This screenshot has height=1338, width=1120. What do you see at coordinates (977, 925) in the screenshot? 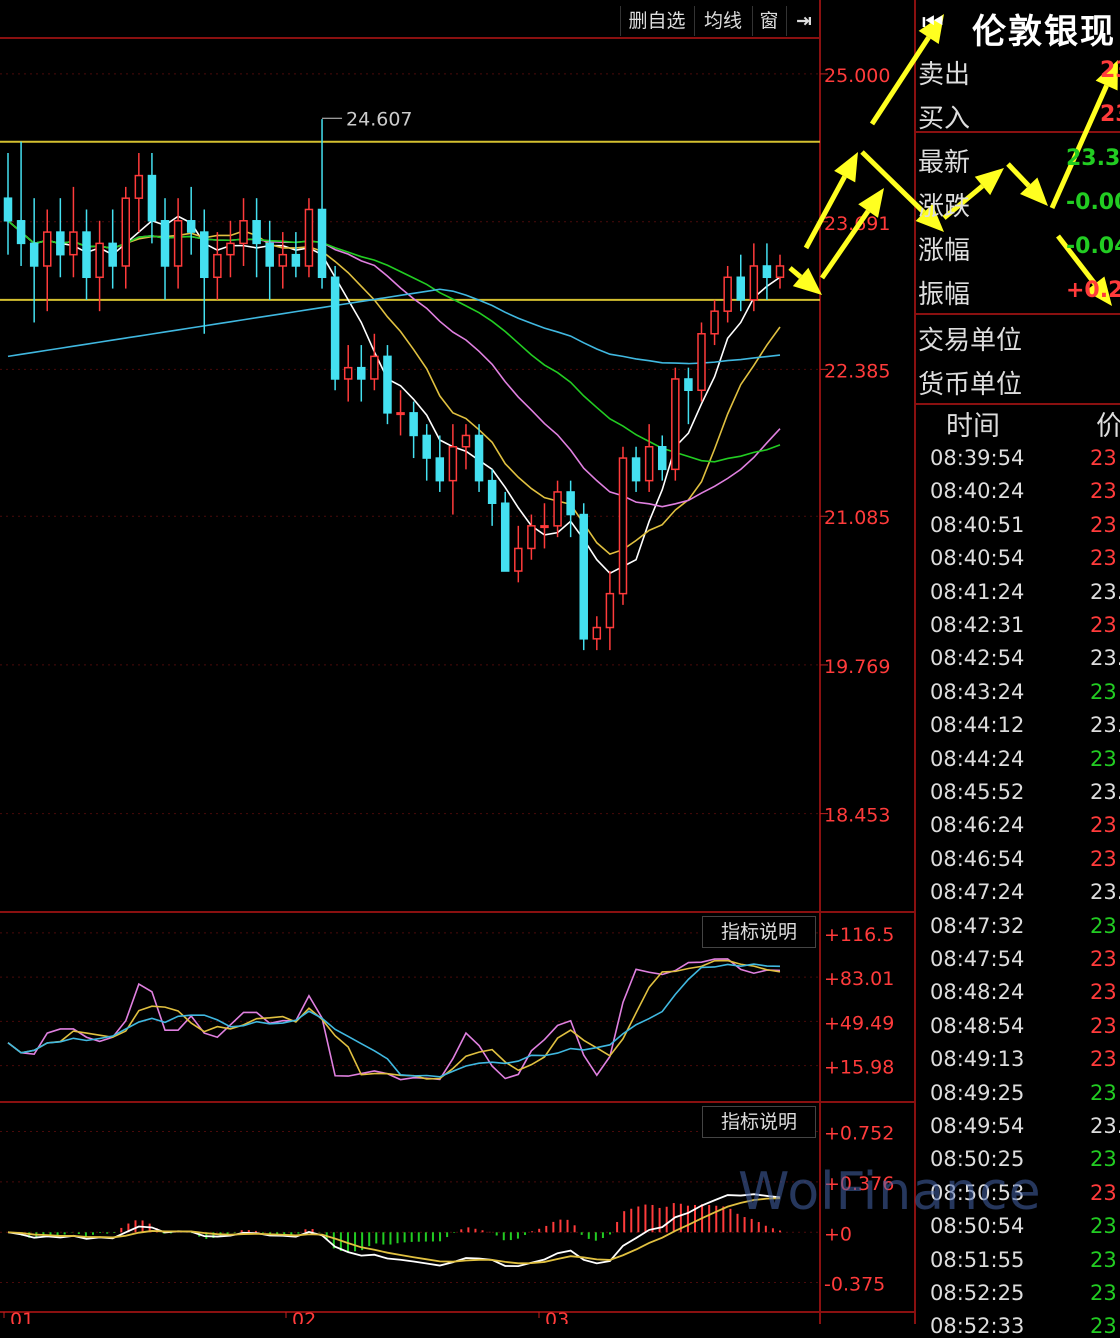
I see `tick-time: 08:47:32` at bounding box center [977, 925].